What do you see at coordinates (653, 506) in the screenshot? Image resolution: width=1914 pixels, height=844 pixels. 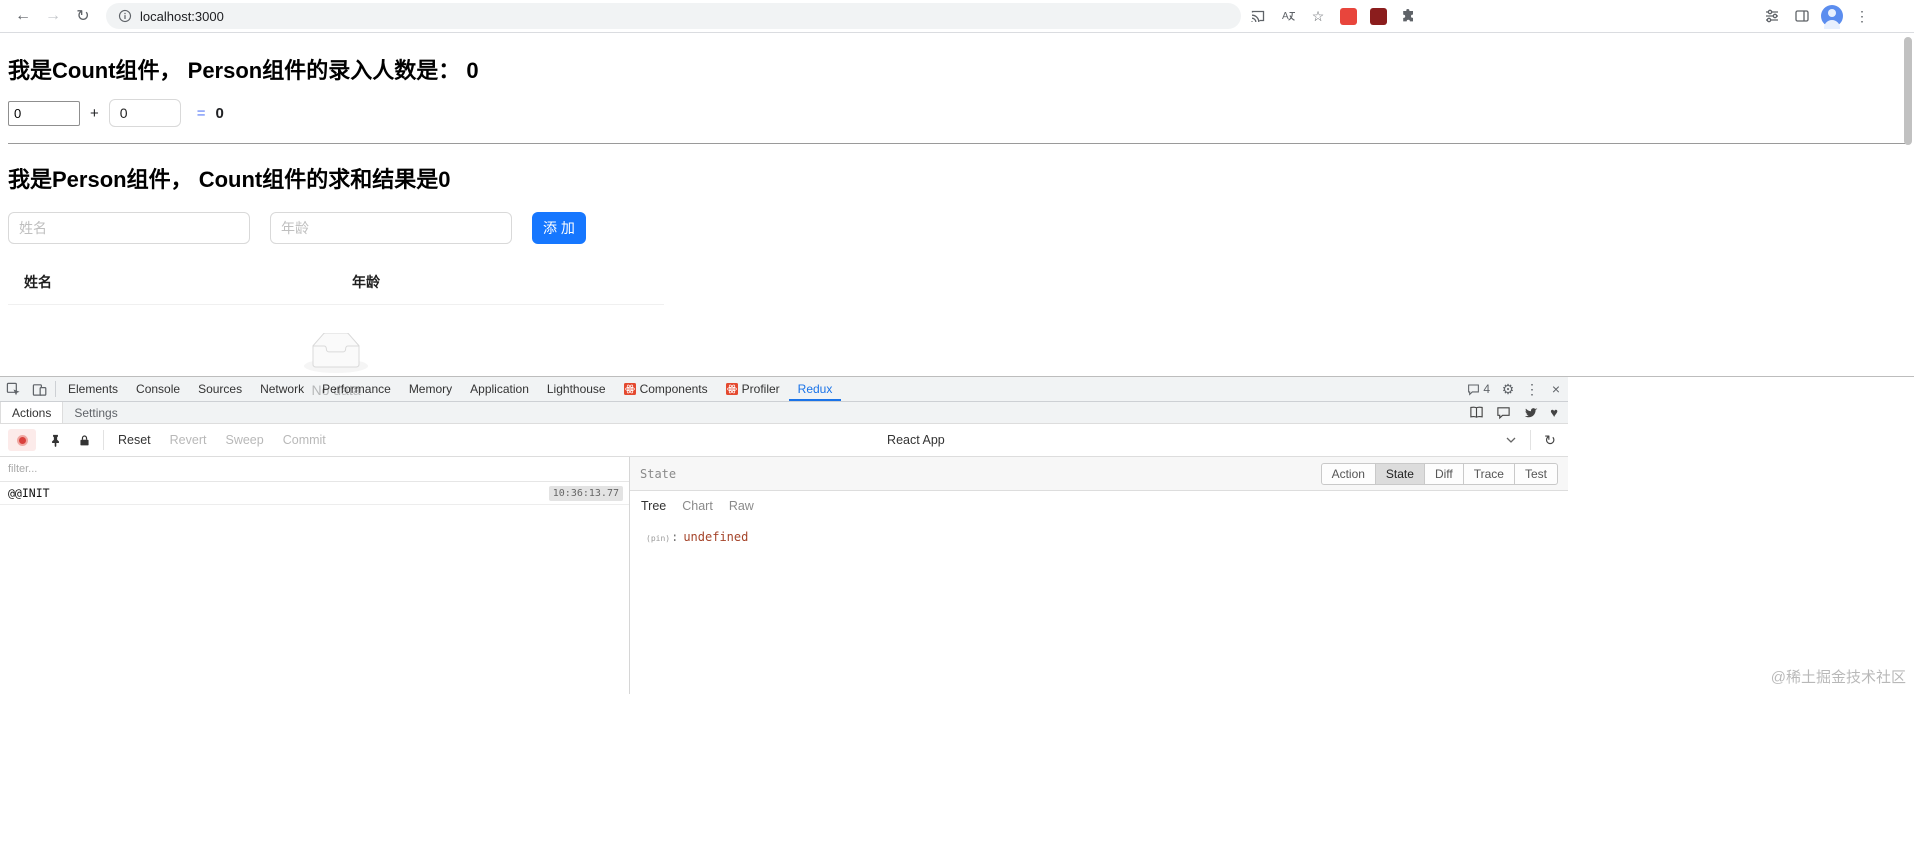 I see `view-tab-tree: Tree` at bounding box center [653, 506].